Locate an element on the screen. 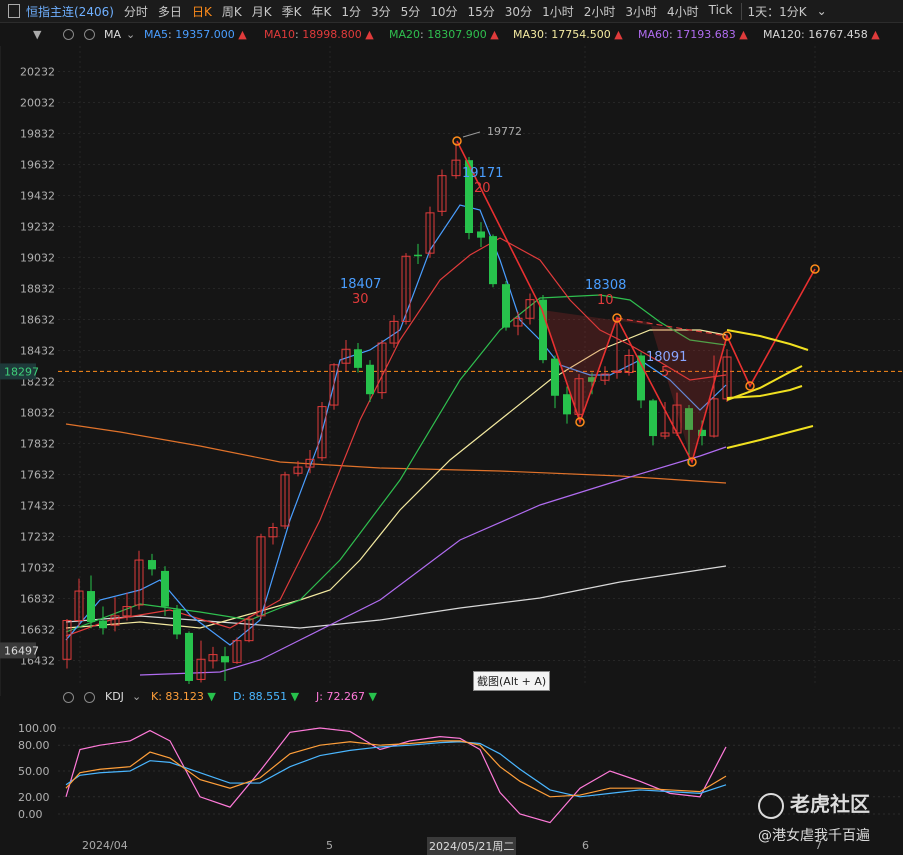 This screenshot has width=903, height=855. current-price-label: 18297 is located at coordinates (21, 371).